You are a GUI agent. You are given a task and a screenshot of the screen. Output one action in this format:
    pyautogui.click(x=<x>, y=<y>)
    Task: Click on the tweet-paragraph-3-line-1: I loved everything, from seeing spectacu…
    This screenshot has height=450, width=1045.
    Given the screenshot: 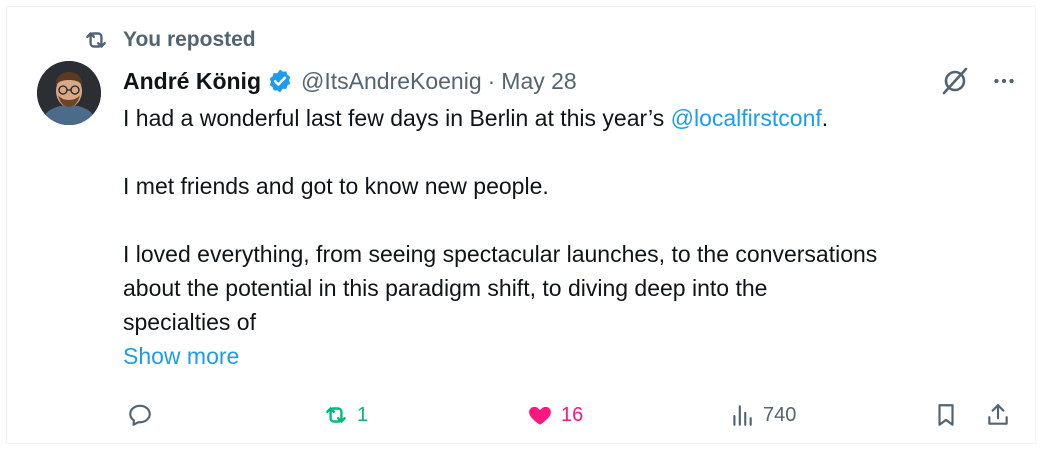 What is the action you would take?
    pyautogui.click(x=500, y=254)
    